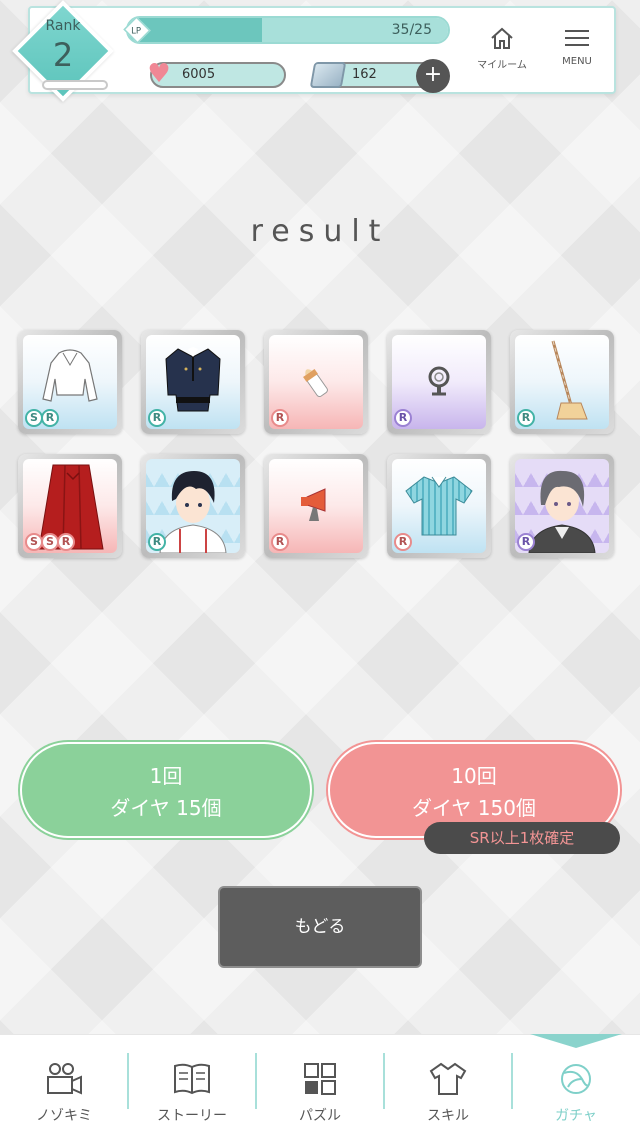  What do you see at coordinates (320, 1116) in the screenshot?
I see `nav-label: パズル` at bounding box center [320, 1116].